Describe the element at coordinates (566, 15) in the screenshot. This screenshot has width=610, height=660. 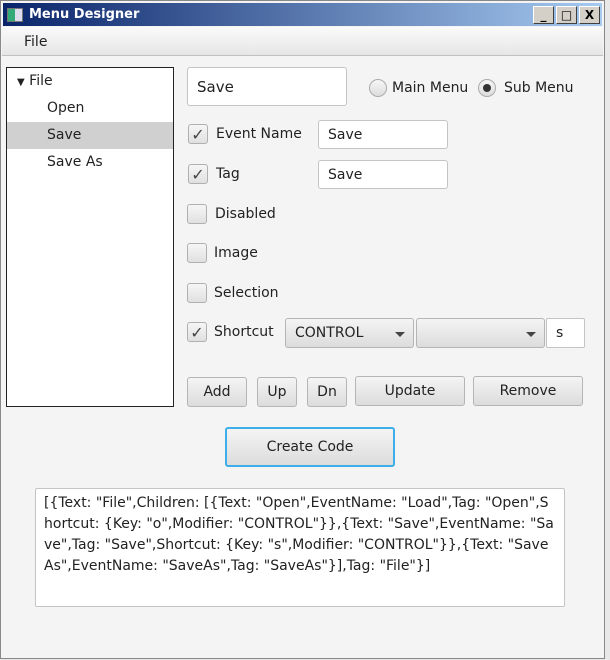
I see `maximize-button: □` at that location.